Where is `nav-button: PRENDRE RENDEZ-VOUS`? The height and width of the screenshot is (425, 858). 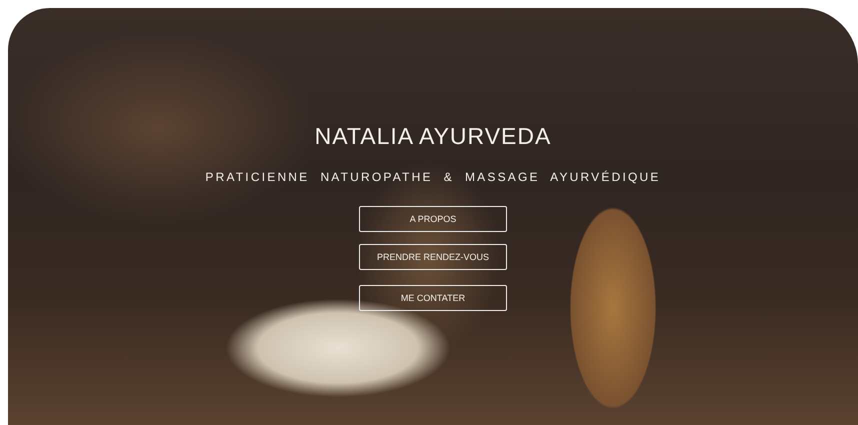
nav-button: PRENDRE RENDEZ-VOUS is located at coordinates (433, 257).